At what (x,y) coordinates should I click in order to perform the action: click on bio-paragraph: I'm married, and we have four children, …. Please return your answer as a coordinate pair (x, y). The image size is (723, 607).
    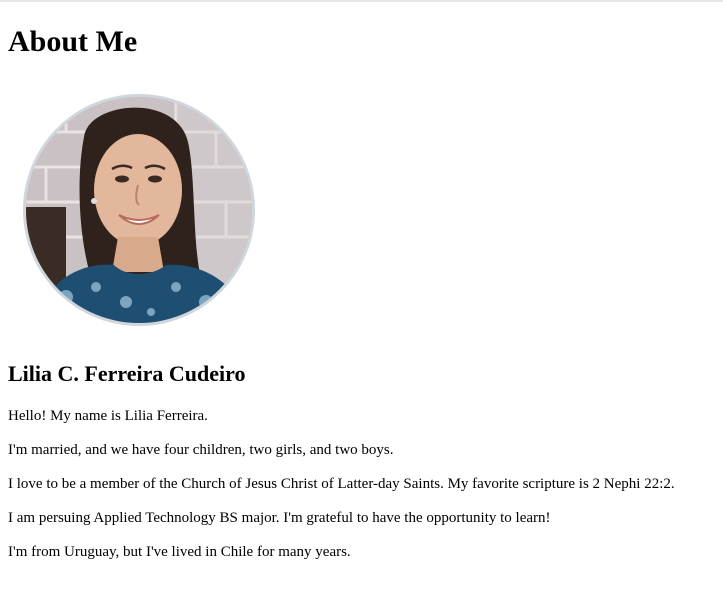
    Looking at the image, I should click on (201, 450).